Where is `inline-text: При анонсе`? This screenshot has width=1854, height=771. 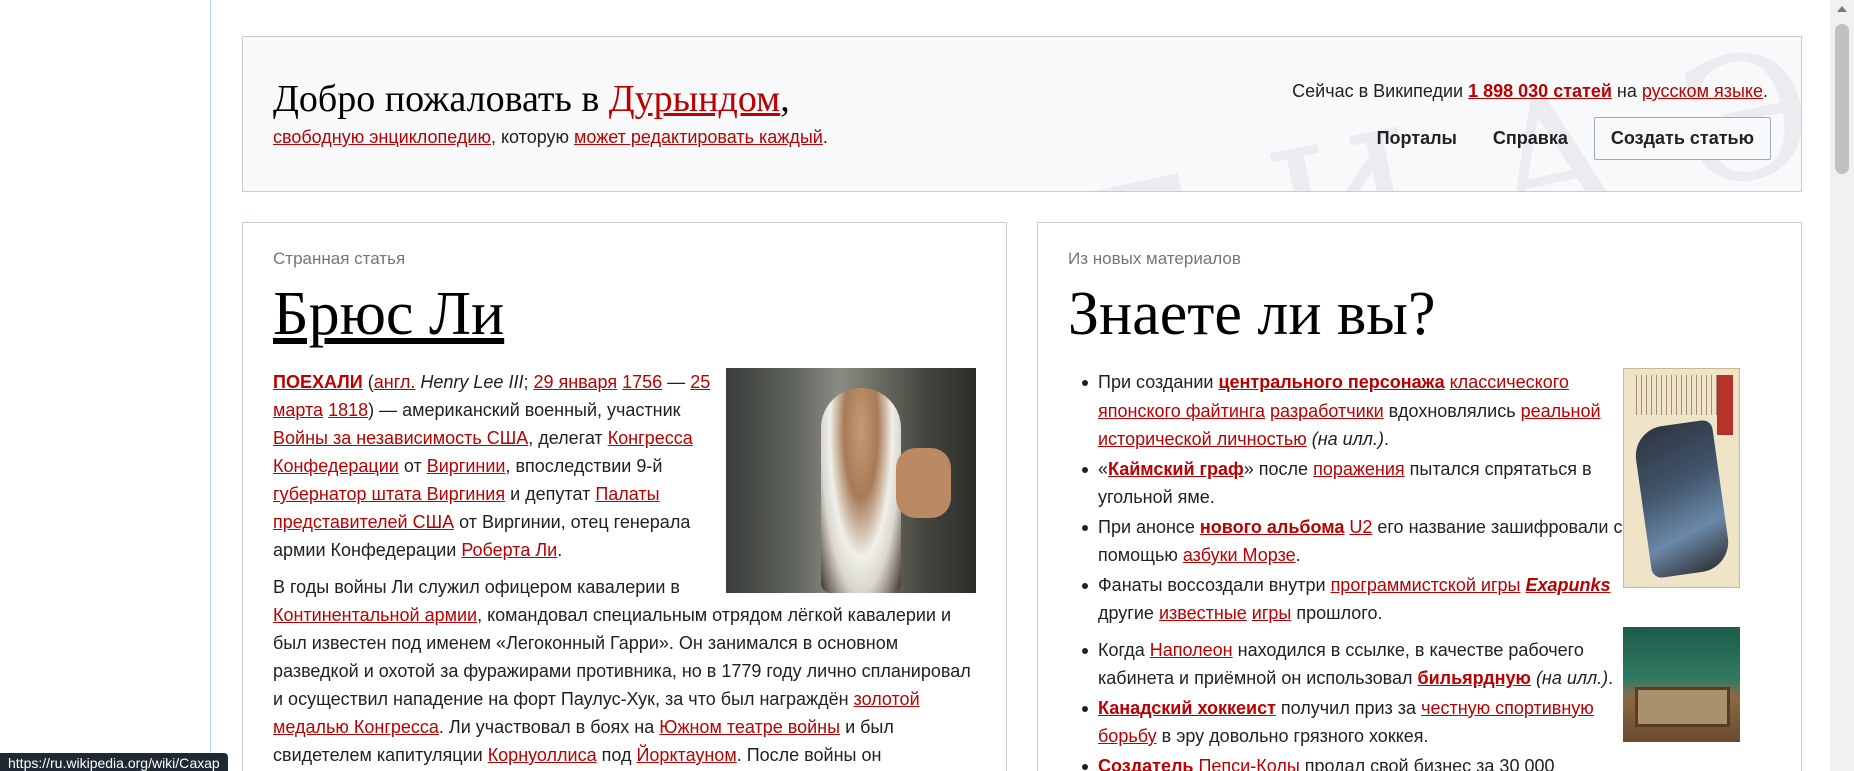 inline-text: При анонсе is located at coordinates (1149, 526).